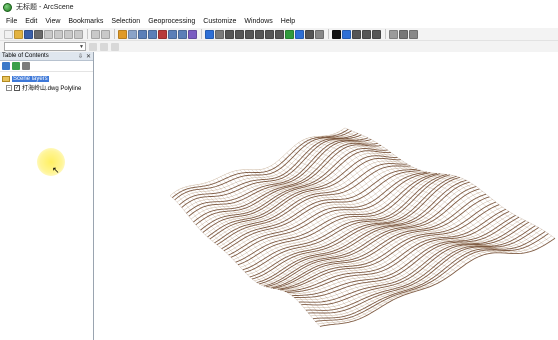 The image size is (558, 340). I want to click on sketch-icon, so click(115, 46).